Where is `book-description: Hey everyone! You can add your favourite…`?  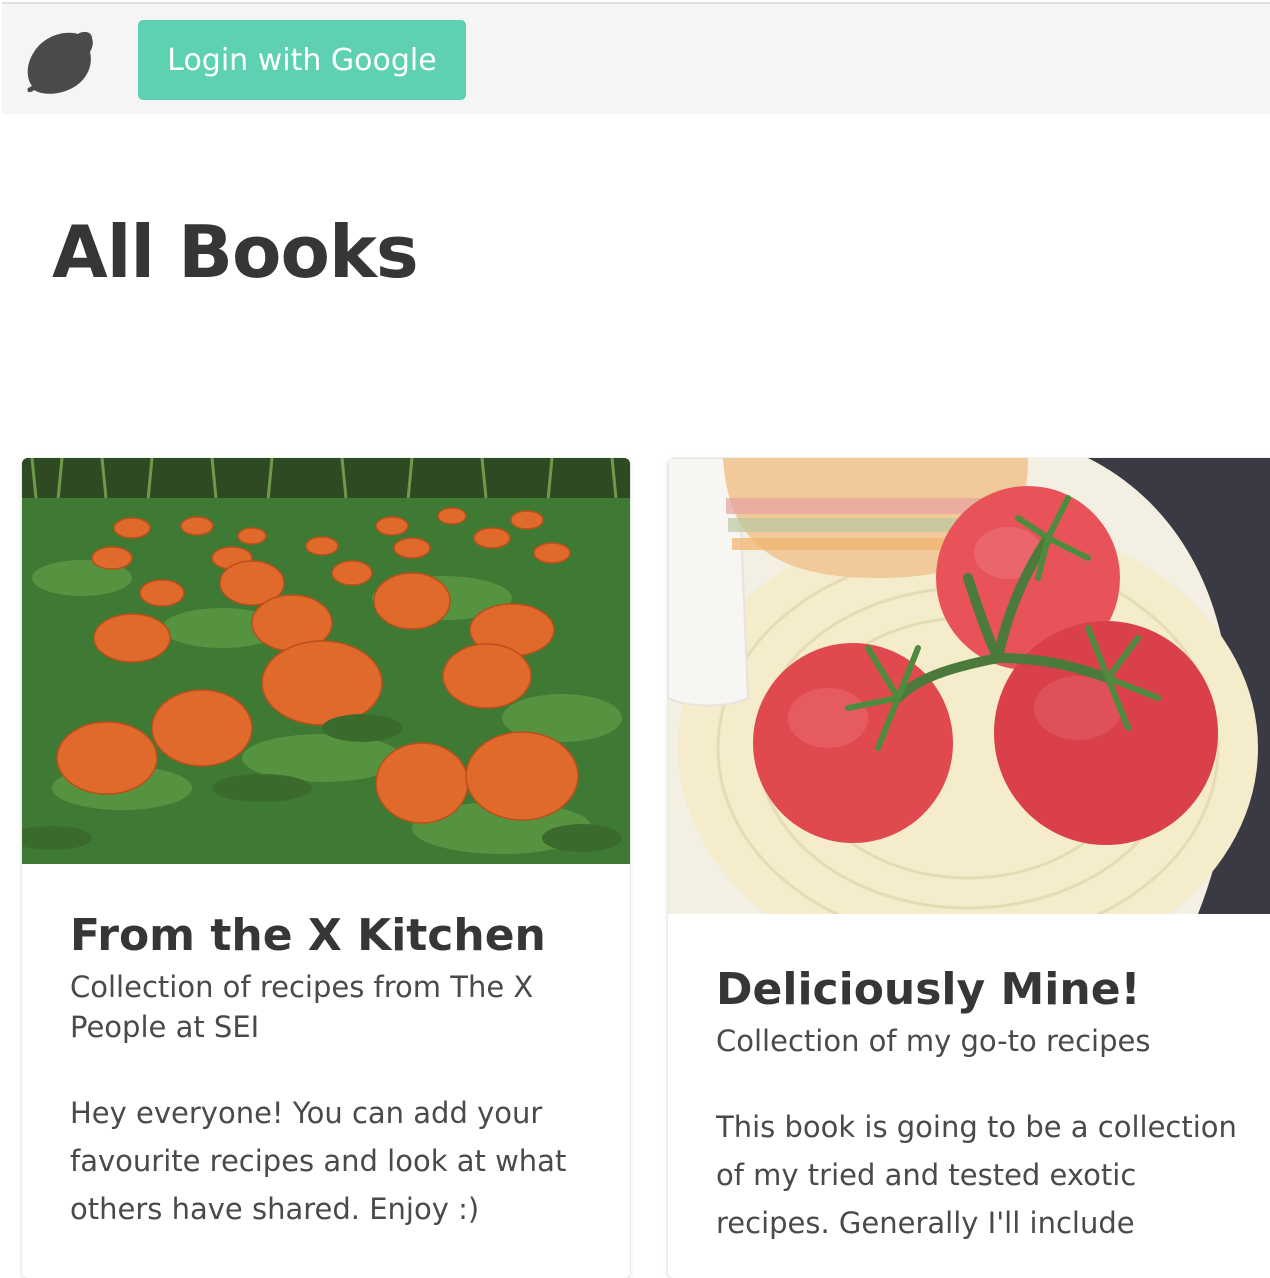 book-description: Hey everyone! You can add your favourite… is located at coordinates (318, 1160).